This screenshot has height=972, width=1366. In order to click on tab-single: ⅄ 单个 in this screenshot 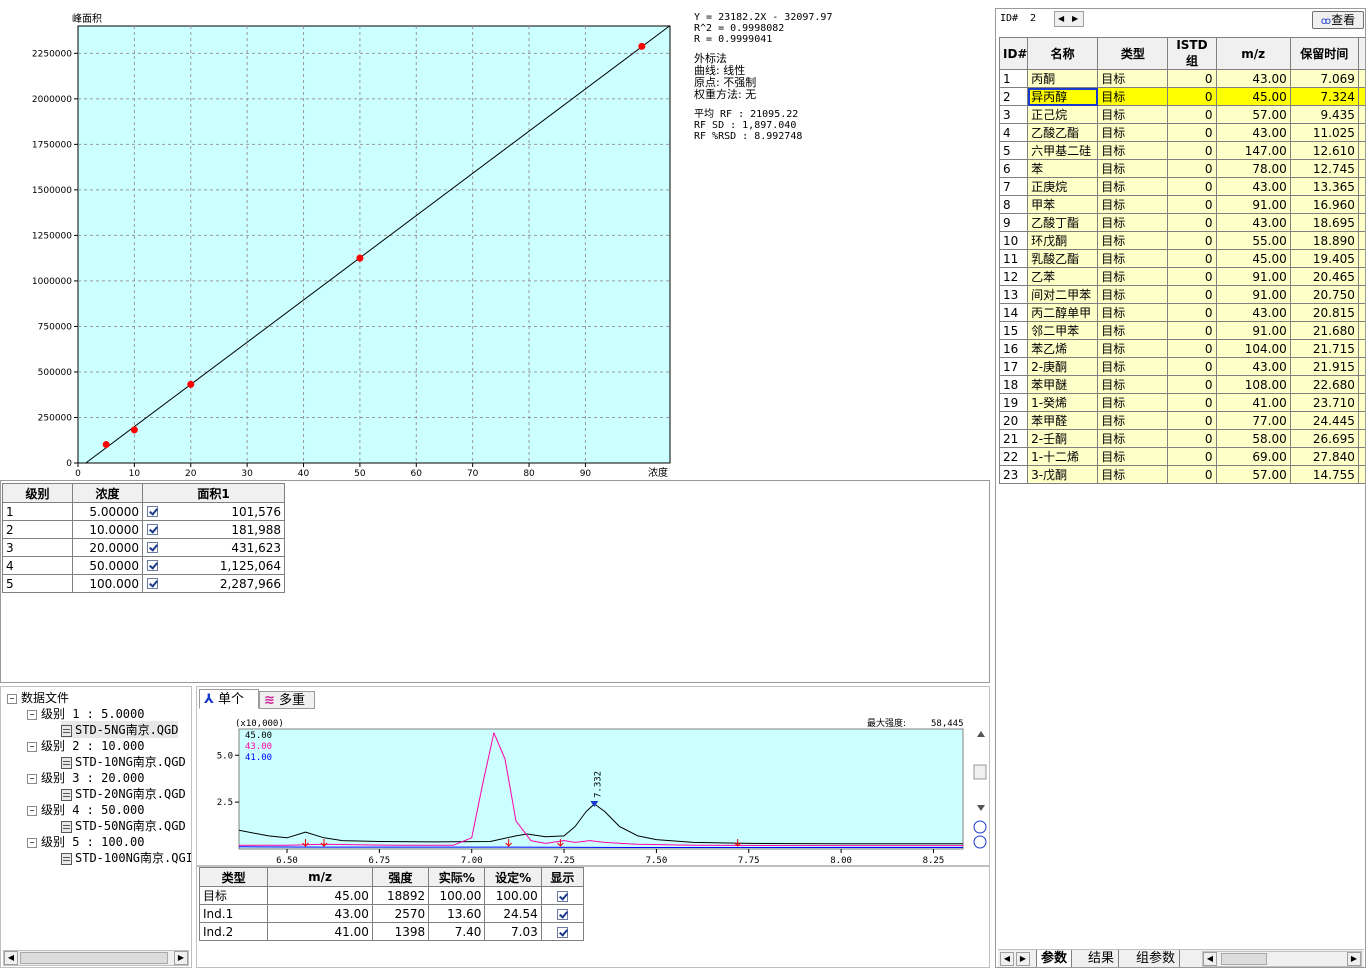, I will do `click(229, 699)`.